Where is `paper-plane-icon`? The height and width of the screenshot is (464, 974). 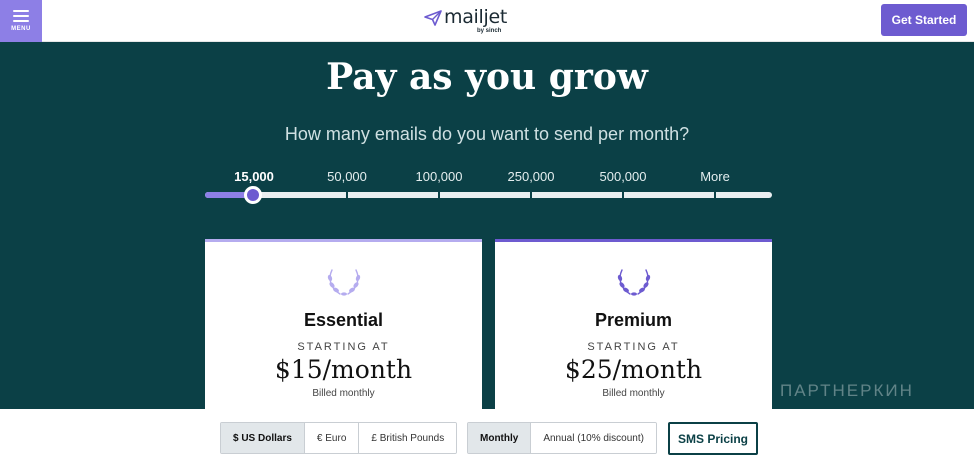
paper-plane-icon is located at coordinates (433, 18).